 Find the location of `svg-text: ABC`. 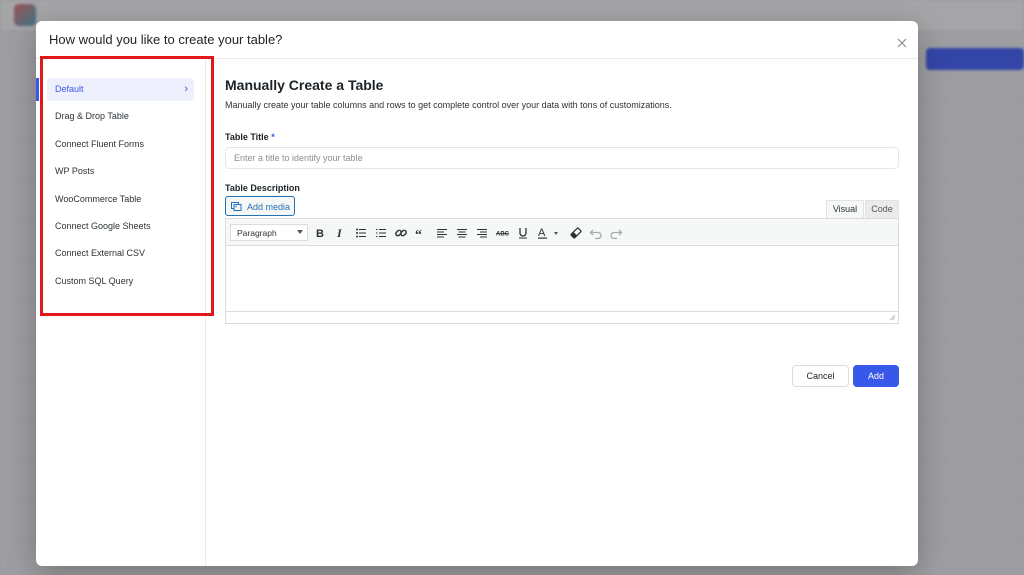

svg-text: ABC is located at coordinates (503, 235).